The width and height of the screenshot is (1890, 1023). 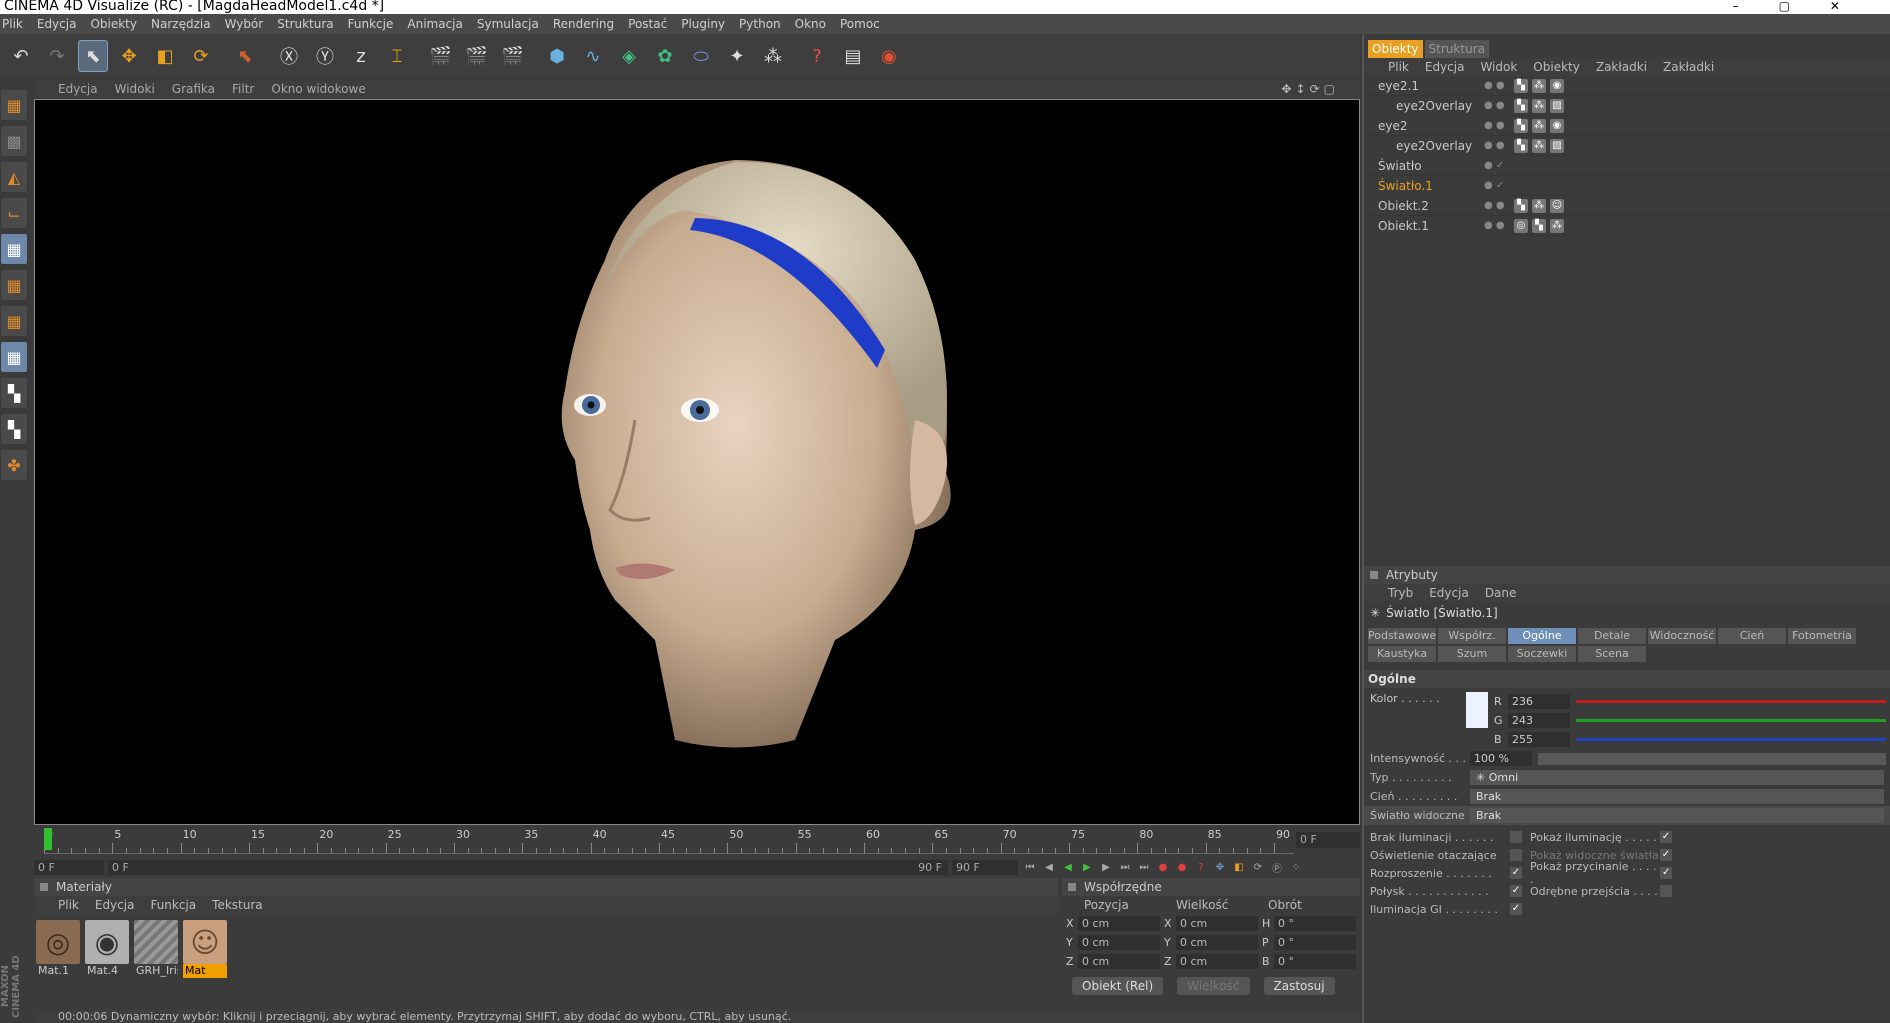 I want to click on tab-struktura: Struktura, so click(x=1456, y=49).